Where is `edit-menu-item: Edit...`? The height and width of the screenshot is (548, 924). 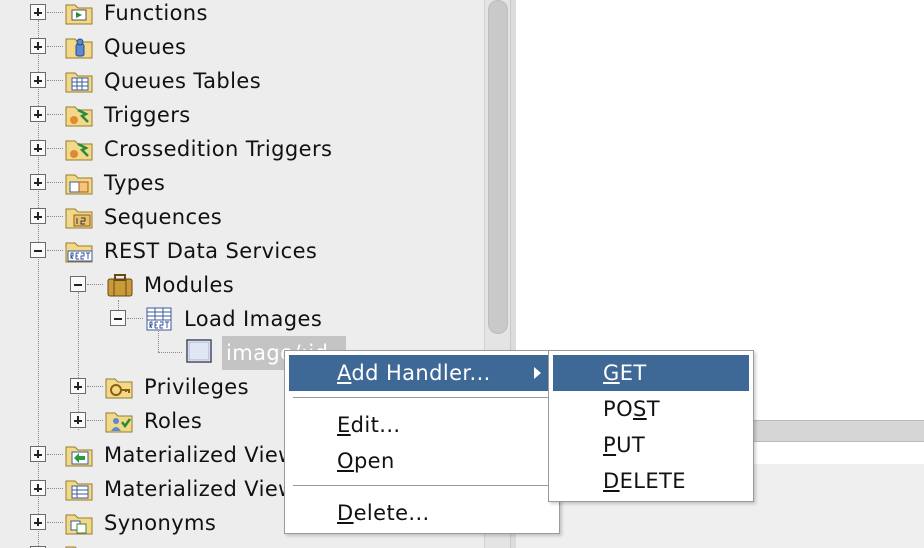
edit-menu-item: Edit... is located at coordinates (422, 425).